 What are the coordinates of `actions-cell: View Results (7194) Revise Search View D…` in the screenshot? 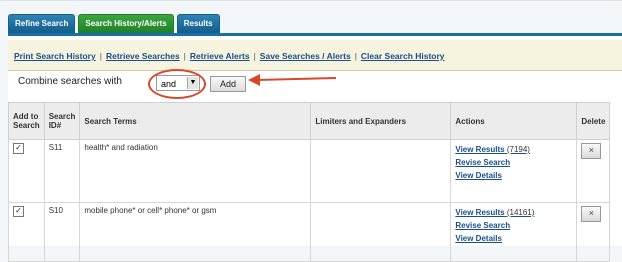 It's located at (514, 171).